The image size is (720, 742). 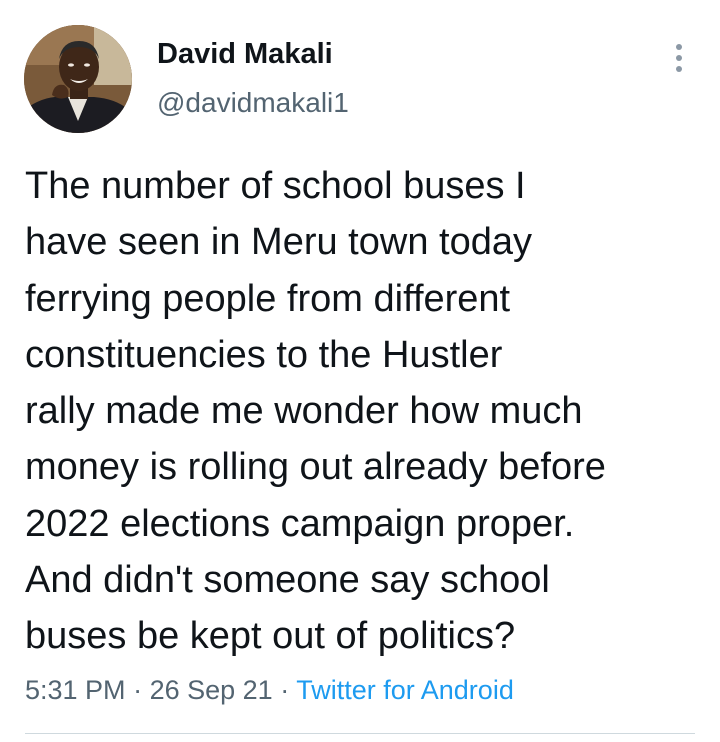 I want to click on tweet-text-line: 2022 elections campaign proper., so click(x=300, y=523).